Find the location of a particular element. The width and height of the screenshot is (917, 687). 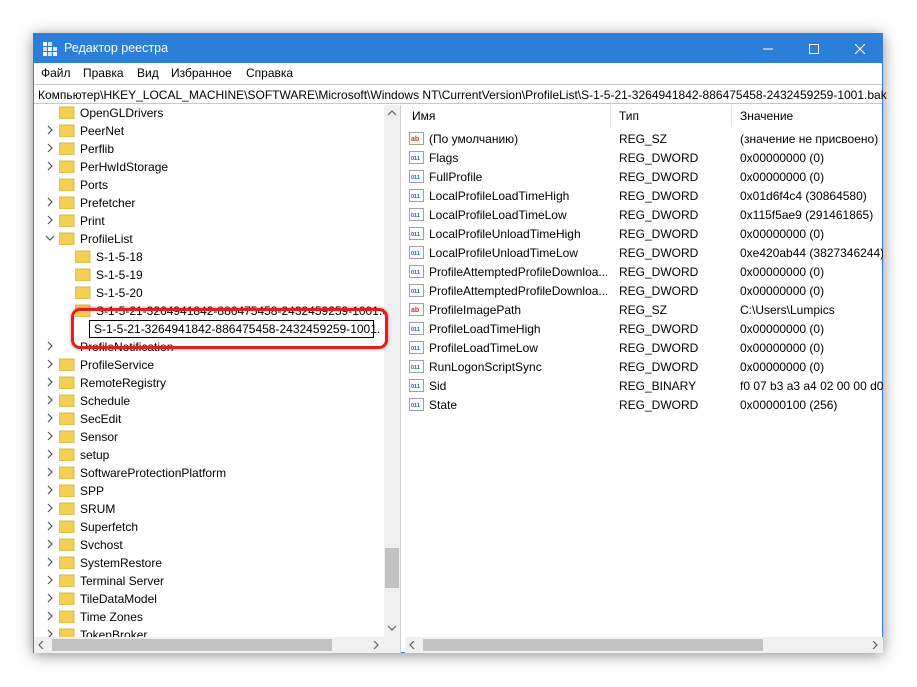

tree-item: Print is located at coordinates (209, 221).